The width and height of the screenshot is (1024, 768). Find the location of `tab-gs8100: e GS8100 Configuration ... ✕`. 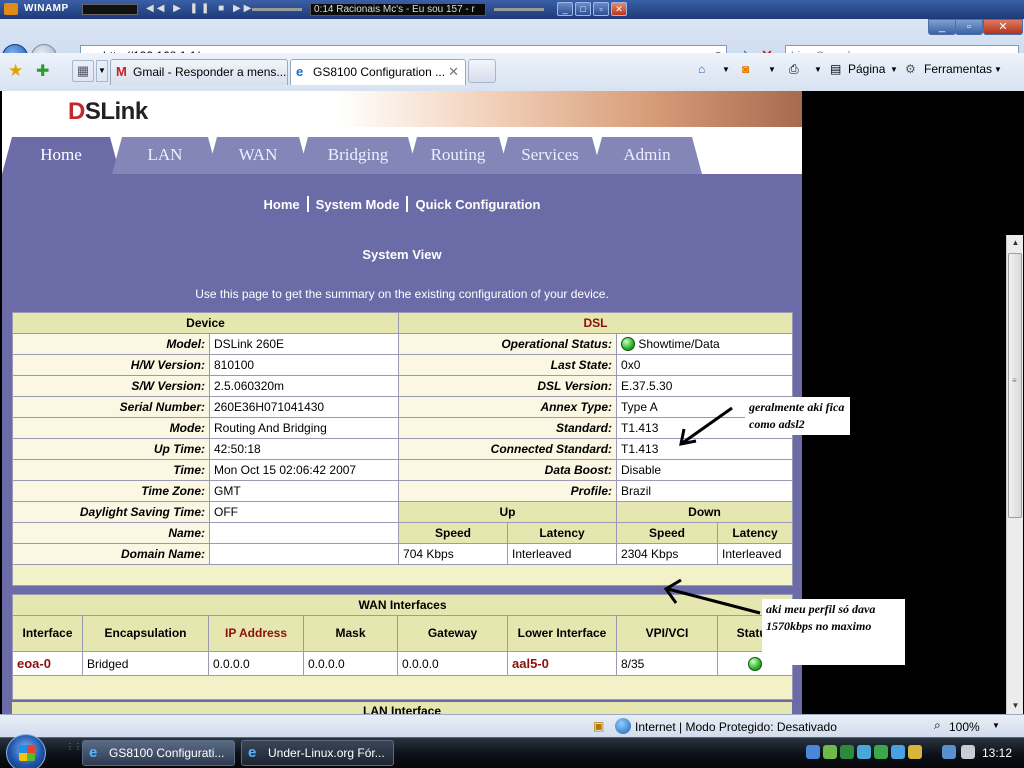

tab-gs8100: e GS8100 Configuration ... ✕ is located at coordinates (378, 72).